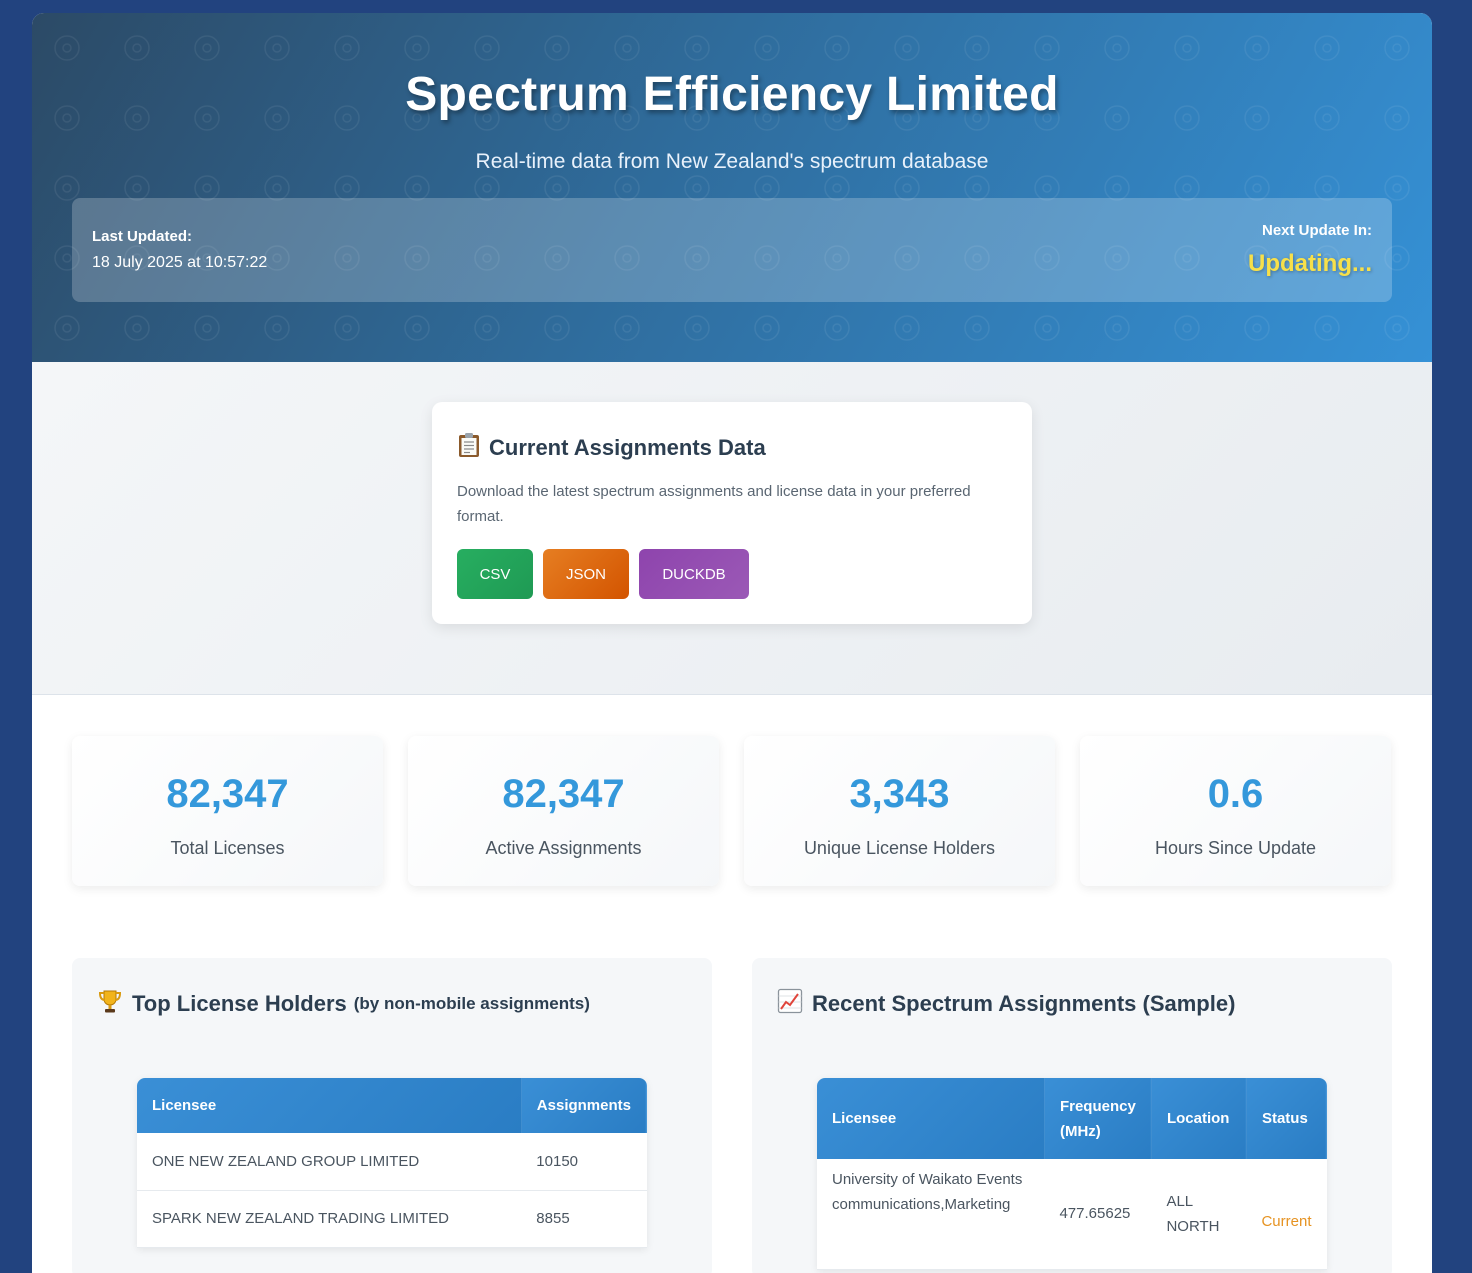  What do you see at coordinates (584, 1105) in the screenshot?
I see `column-header-assignments: Assignments` at bounding box center [584, 1105].